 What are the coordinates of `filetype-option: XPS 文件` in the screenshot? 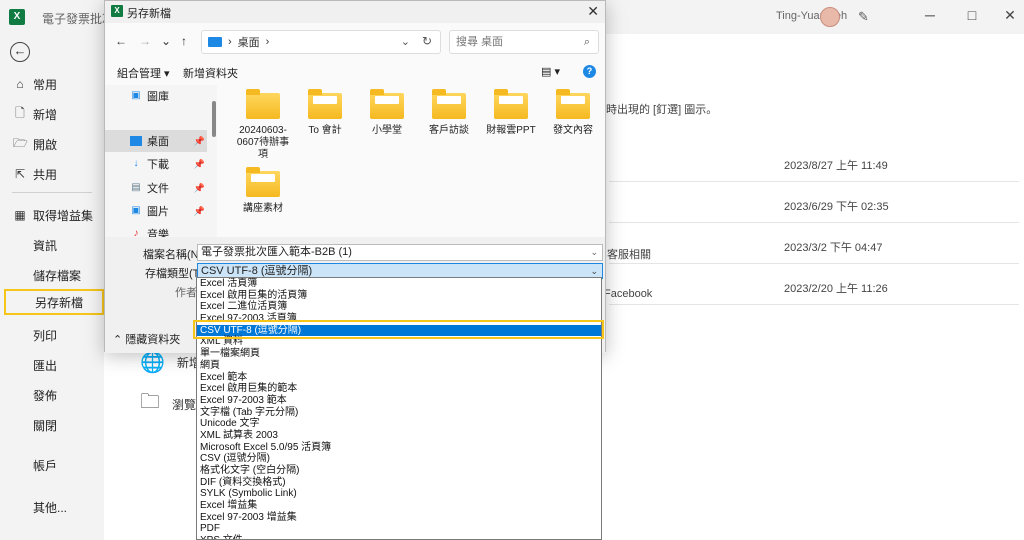 It's located at (399, 537).